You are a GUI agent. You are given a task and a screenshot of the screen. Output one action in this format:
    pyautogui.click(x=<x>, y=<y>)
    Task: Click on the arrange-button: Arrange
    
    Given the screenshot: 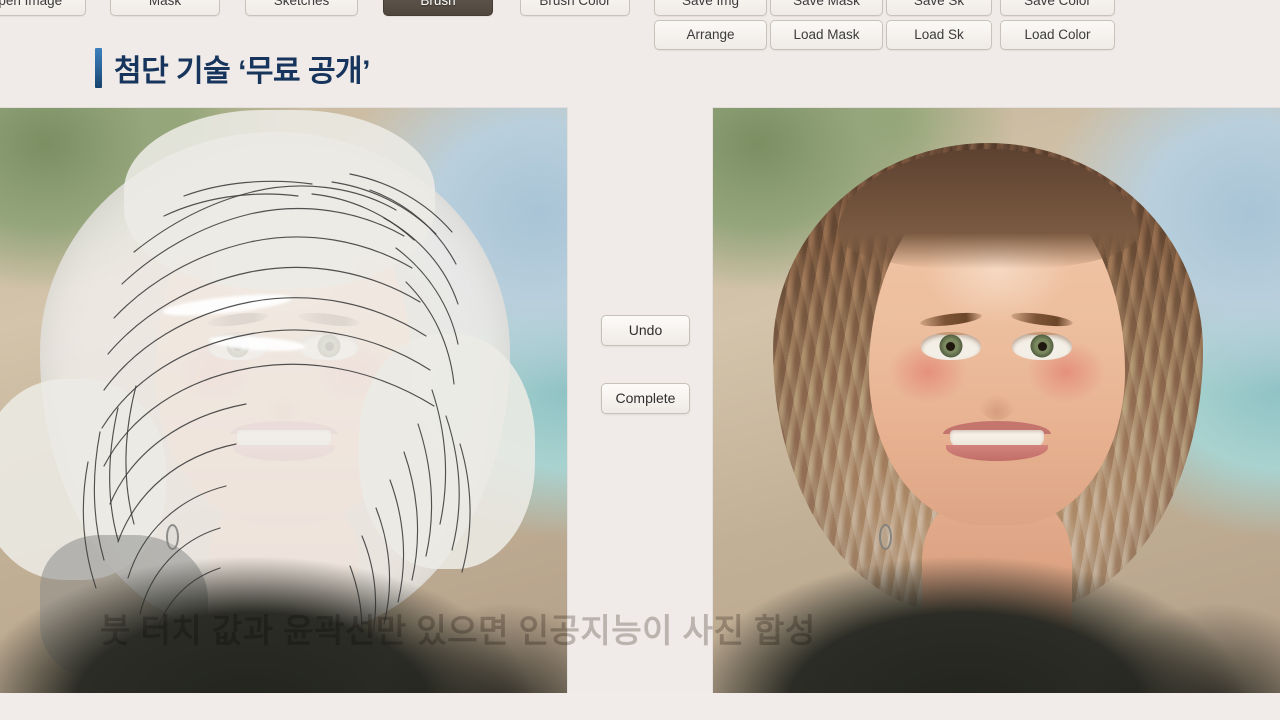 What is the action you would take?
    pyautogui.click(x=710, y=35)
    